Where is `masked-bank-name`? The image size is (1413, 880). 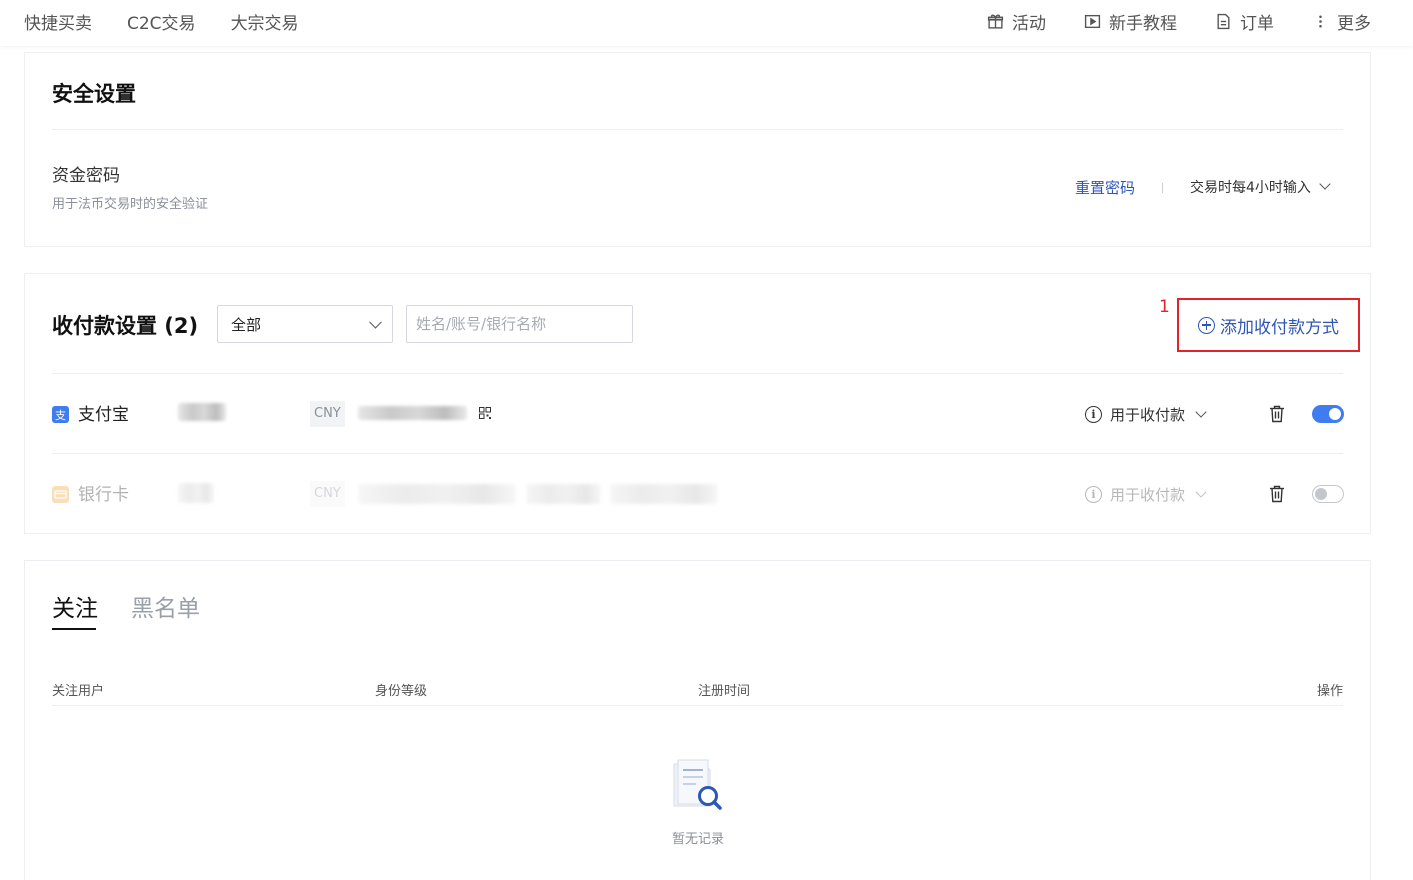
masked-bank-name is located at coordinates (563, 494).